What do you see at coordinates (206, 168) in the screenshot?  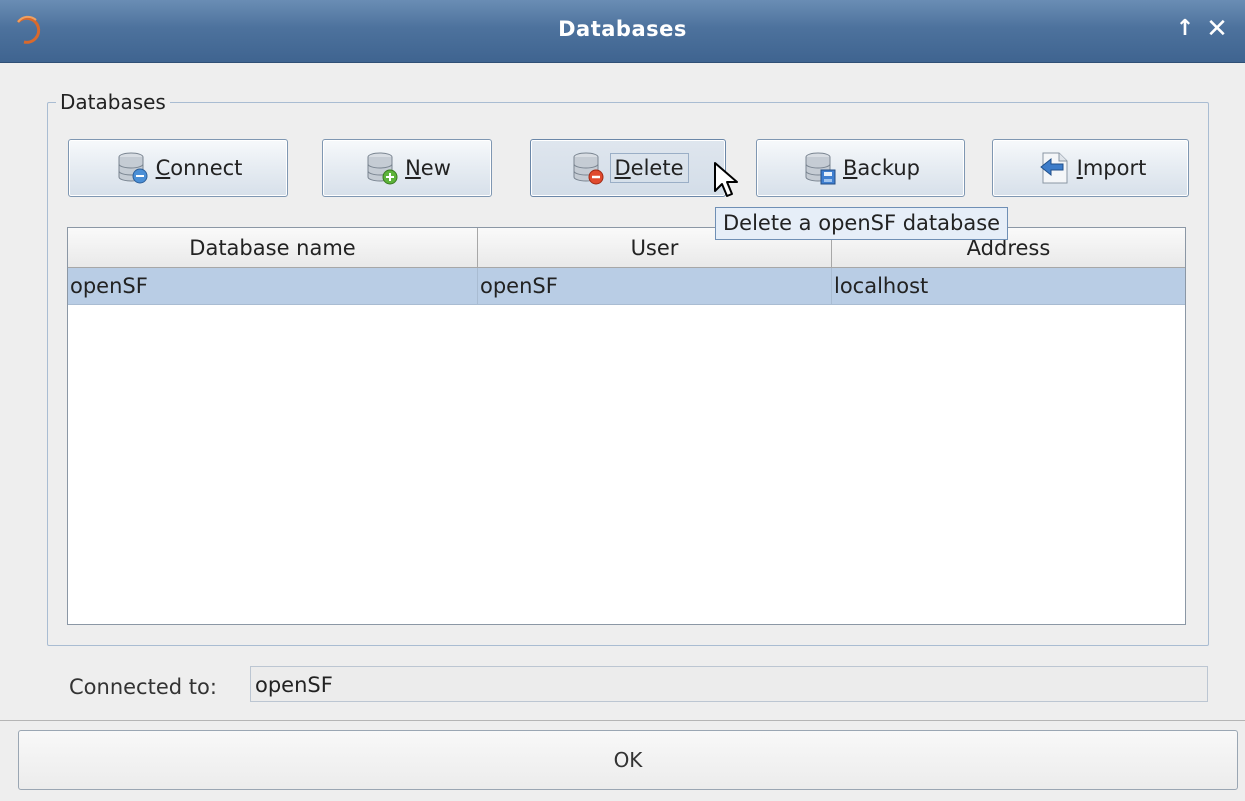 I see `connect-label: onnect` at bounding box center [206, 168].